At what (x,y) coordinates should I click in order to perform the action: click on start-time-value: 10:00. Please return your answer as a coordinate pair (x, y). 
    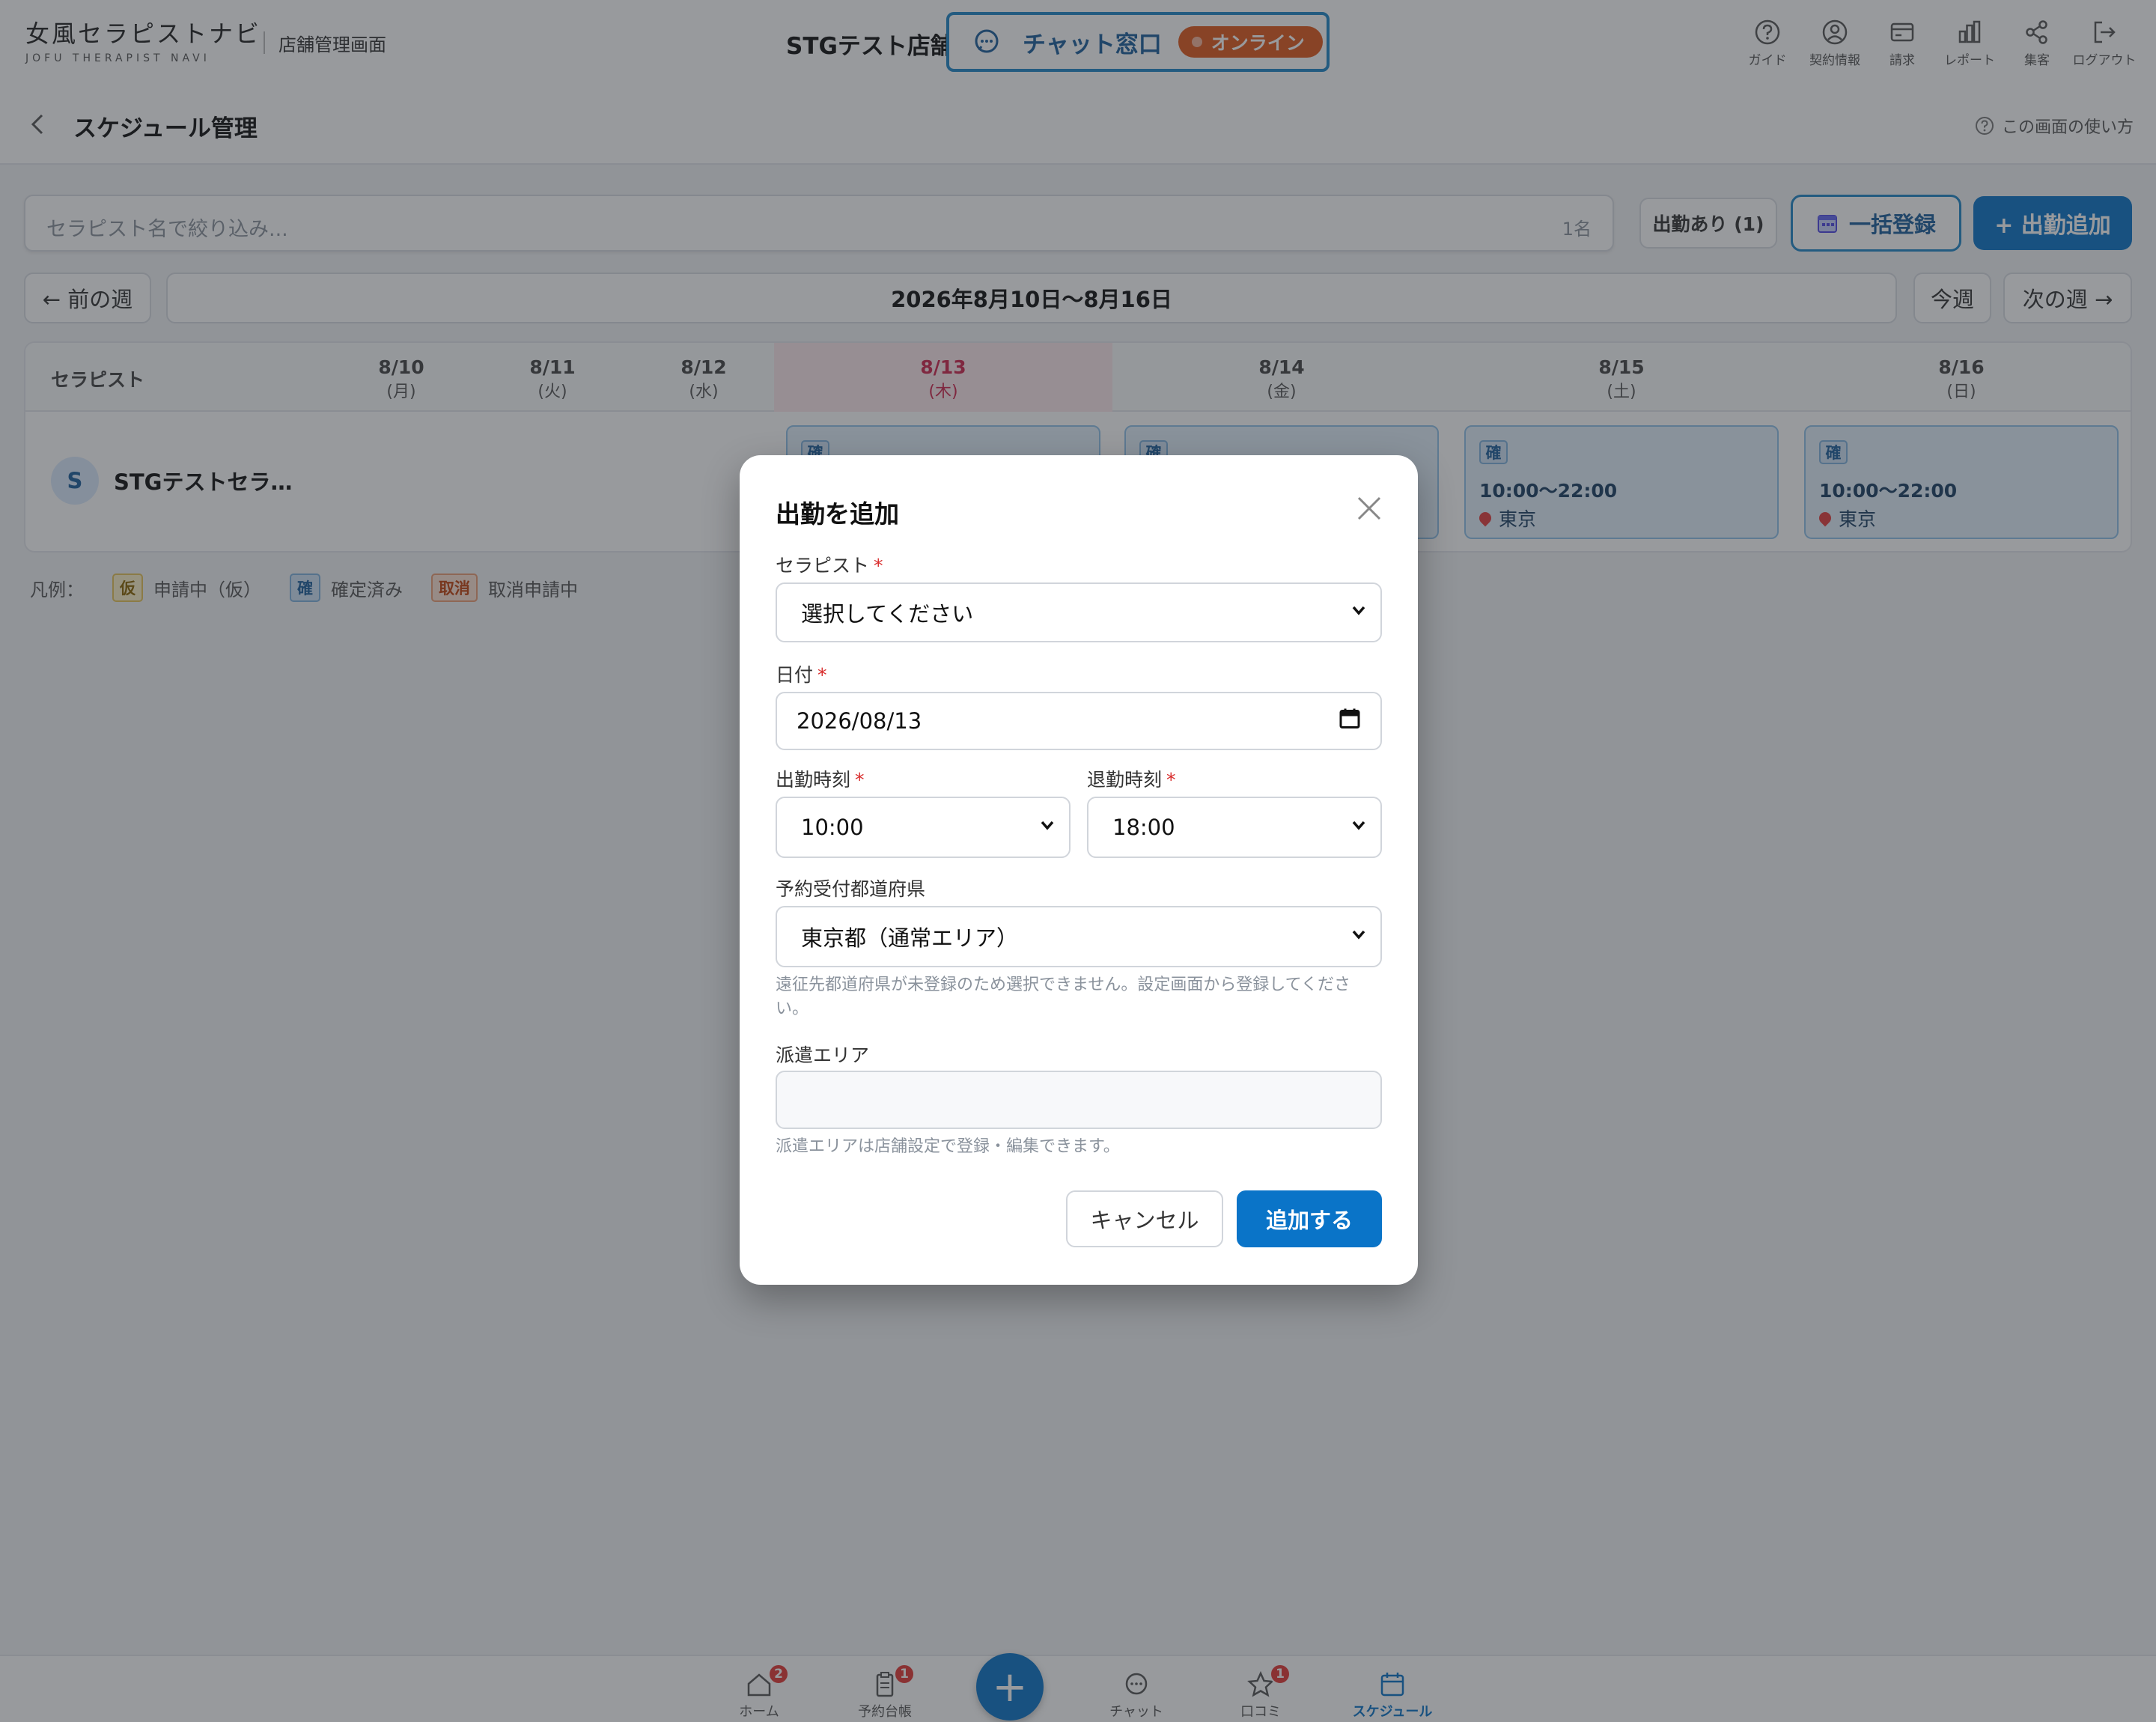
    Looking at the image, I should click on (832, 827).